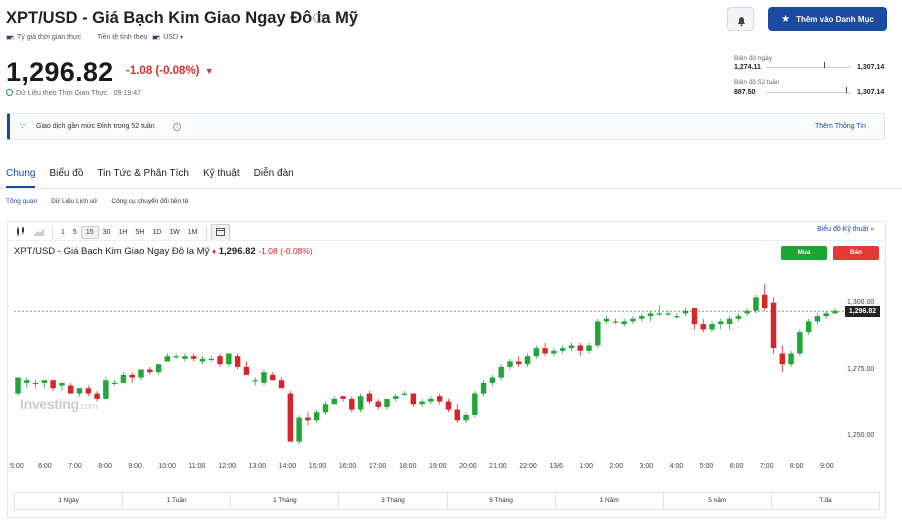  What do you see at coordinates (502, 501) in the screenshot?
I see `period-6m: 6 Tháng` at bounding box center [502, 501].